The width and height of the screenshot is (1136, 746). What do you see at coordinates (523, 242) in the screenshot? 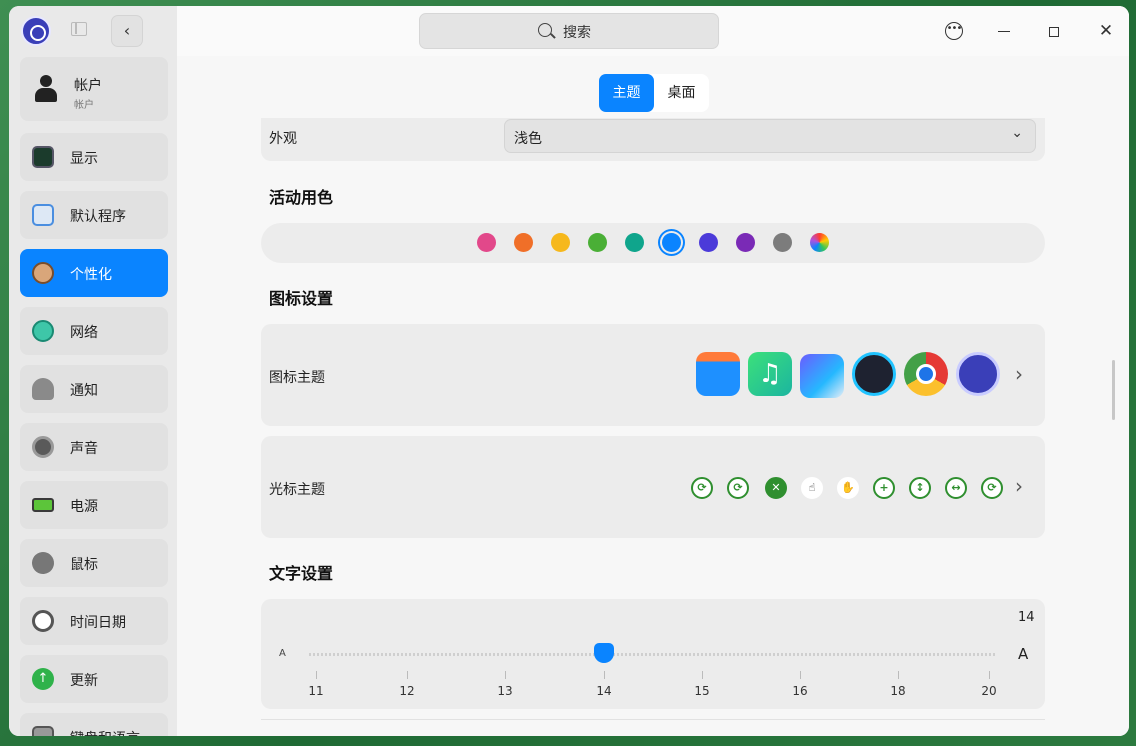
I see `accent-color-orange` at bounding box center [523, 242].